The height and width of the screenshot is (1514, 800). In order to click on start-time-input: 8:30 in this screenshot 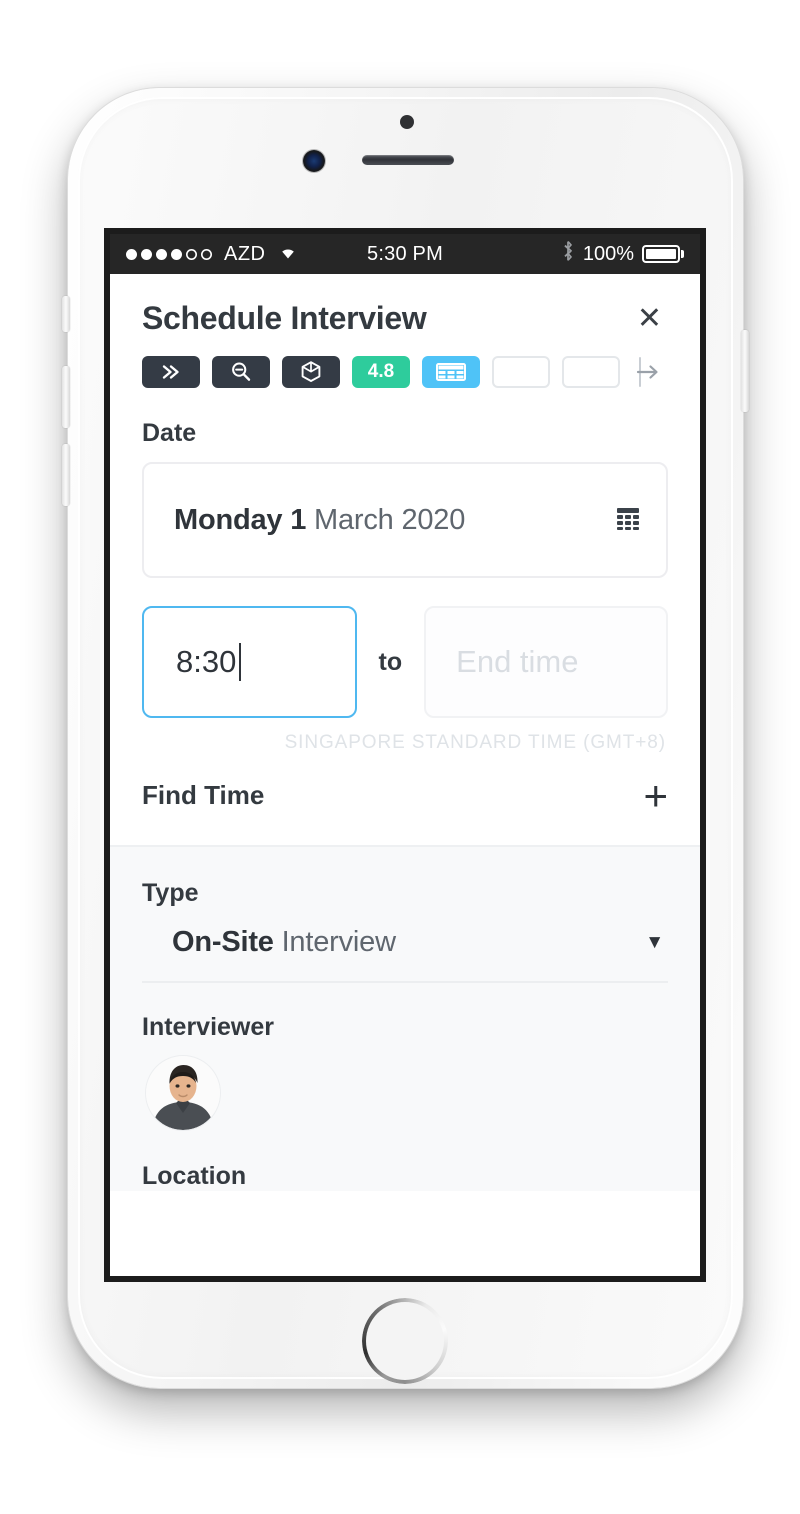, I will do `click(249, 662)`.